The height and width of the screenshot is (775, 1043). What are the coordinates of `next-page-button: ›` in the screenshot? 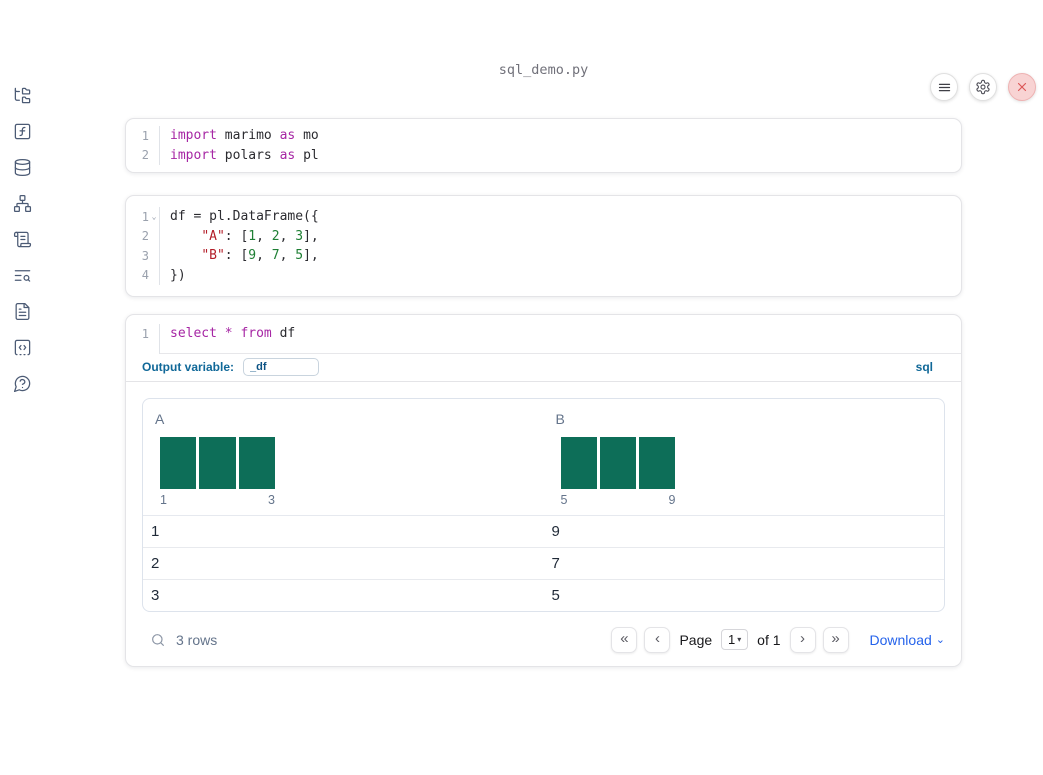 It's located at (802, 639).